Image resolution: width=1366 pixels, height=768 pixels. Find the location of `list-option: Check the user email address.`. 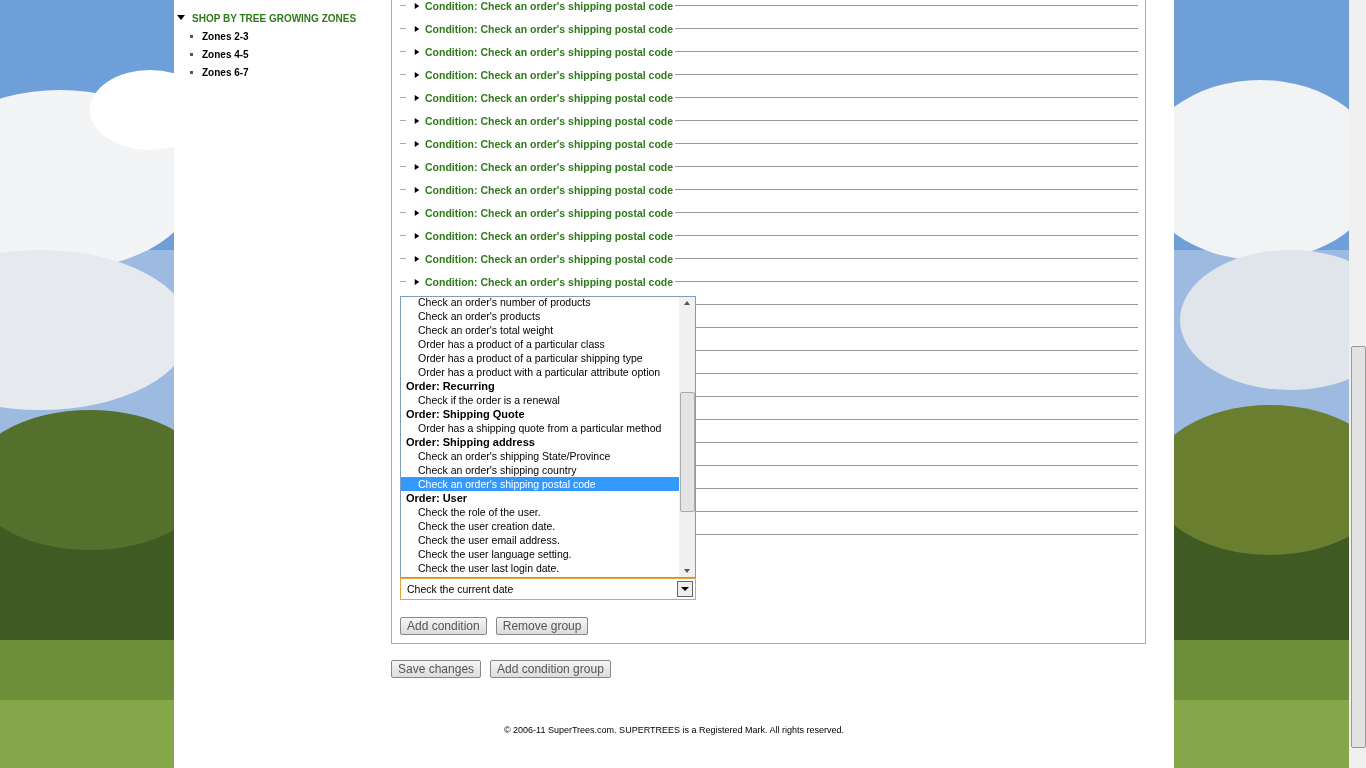

list-option: Check the user email address. is located at coordinates (540, 540).